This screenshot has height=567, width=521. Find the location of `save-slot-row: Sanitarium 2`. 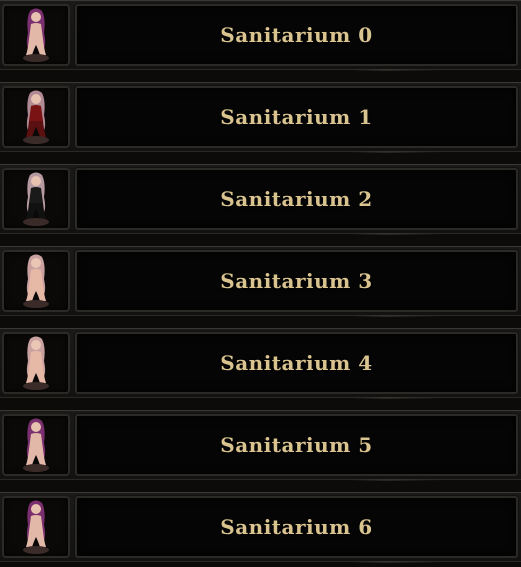

save-slot-row: Sanitarium 2 is located at coordinates (260, 199).